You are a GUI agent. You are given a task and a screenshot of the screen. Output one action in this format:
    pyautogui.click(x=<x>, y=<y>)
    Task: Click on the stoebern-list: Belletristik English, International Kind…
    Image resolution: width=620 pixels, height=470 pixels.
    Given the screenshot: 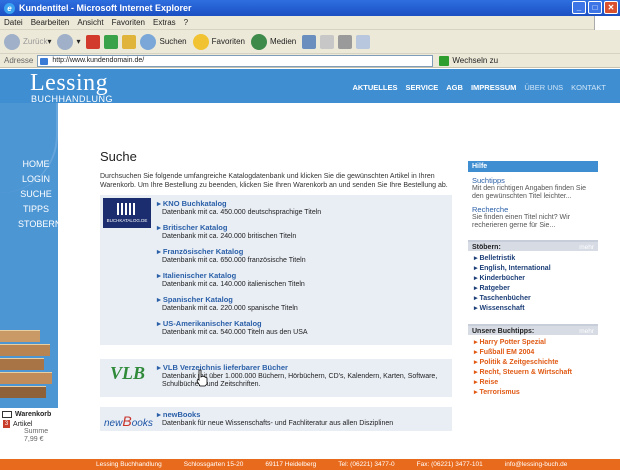 What is the action you would take?
    pyautogui.click(x=533, y=284)
    